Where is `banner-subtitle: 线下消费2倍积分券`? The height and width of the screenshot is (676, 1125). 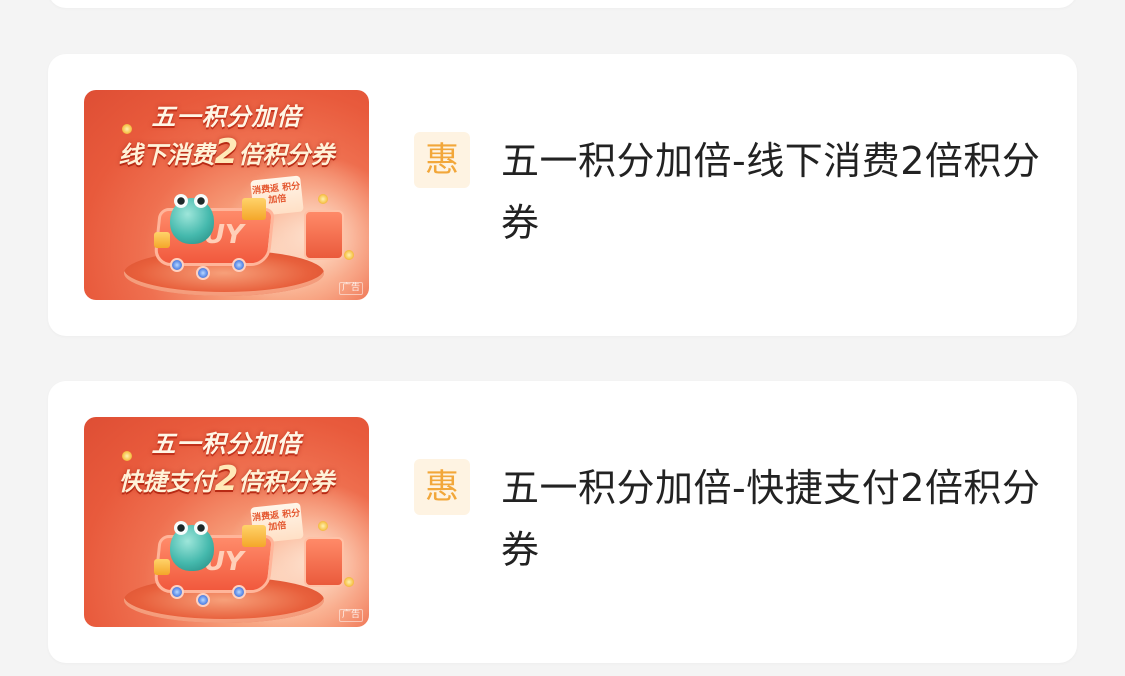 banner-subtitle: 线下消费2倍积分券 is located at coordinates (226, 153).